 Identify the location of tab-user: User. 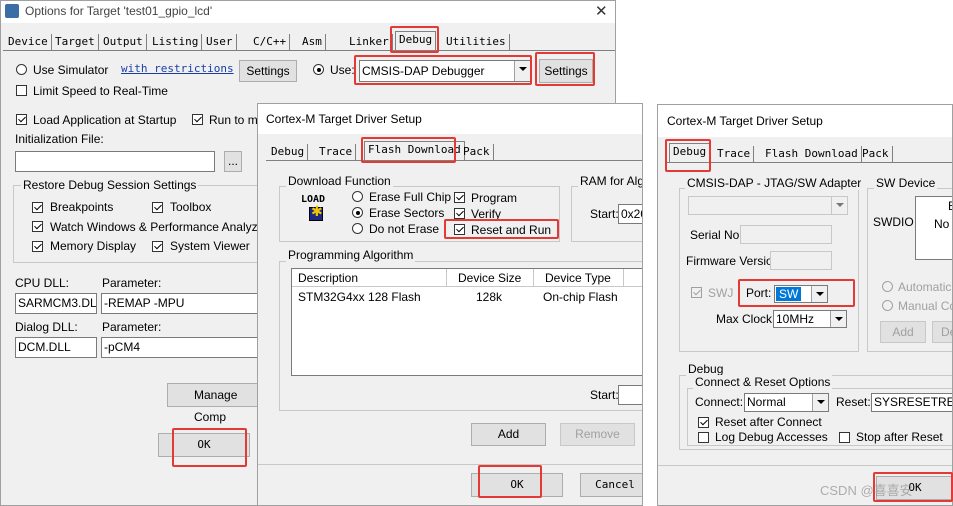
(220, 42).